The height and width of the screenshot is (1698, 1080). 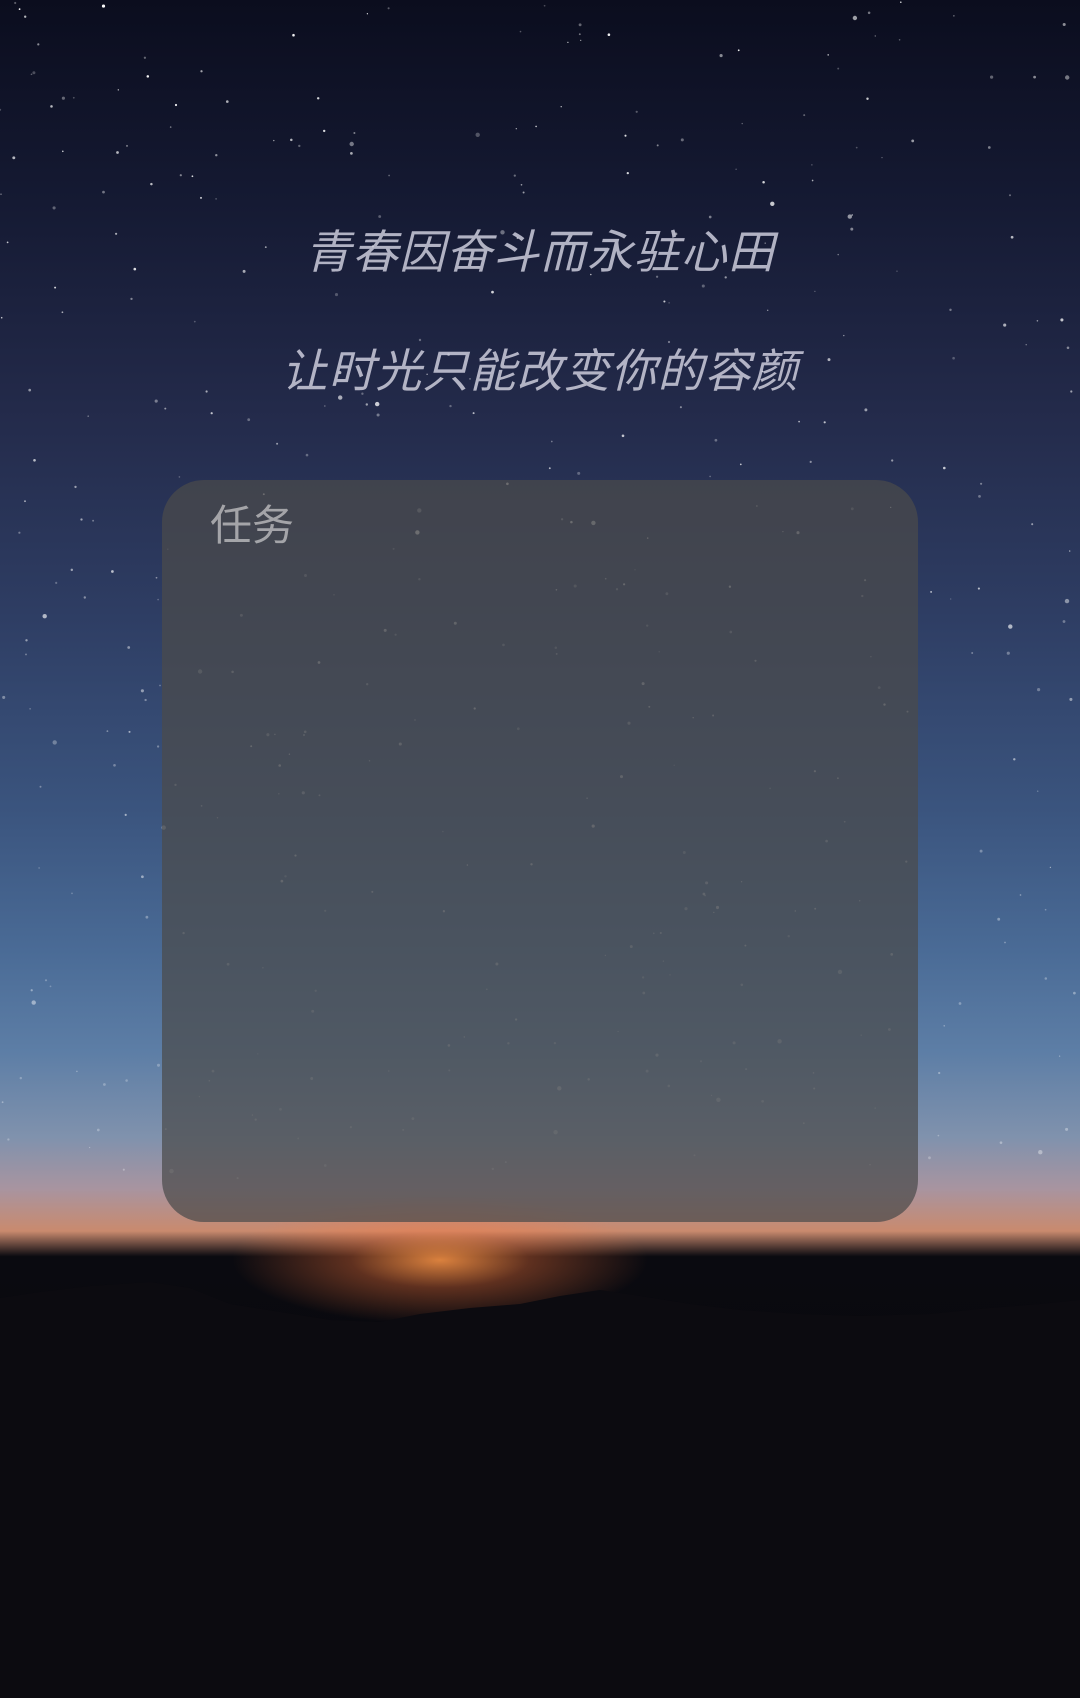 I want to click on motto-line-2: 让时光只能改变你的容颜, so click(x=540, y=371).